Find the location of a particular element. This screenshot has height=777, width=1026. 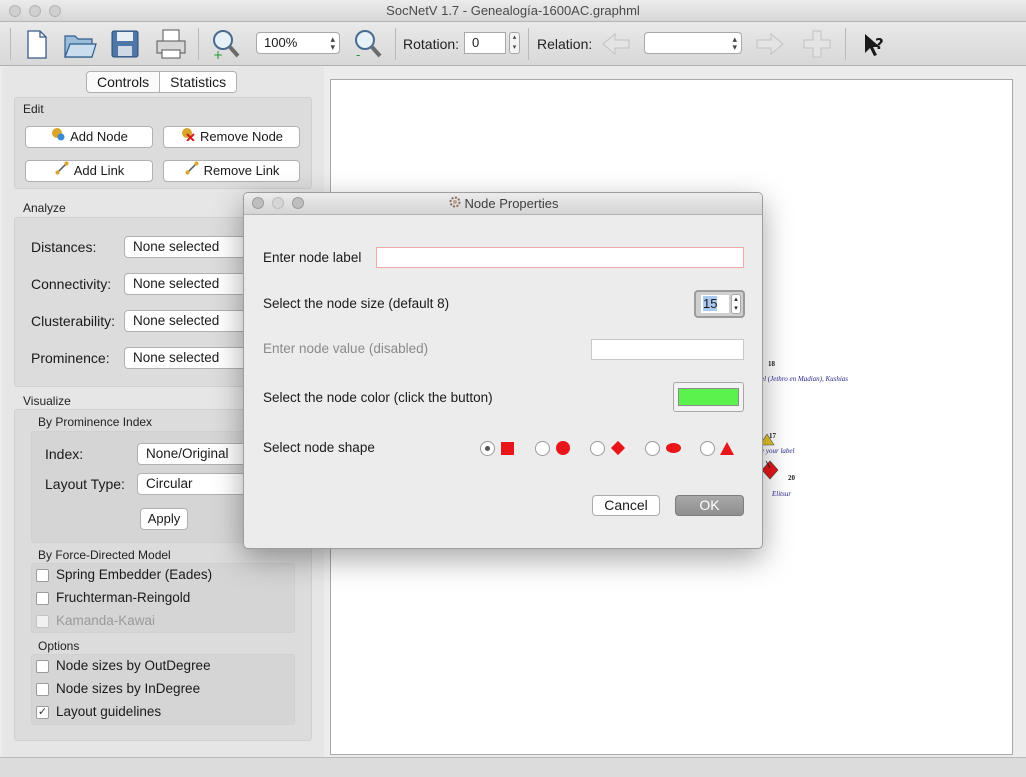

remove-link-icon is located at coordinates (192, 171).